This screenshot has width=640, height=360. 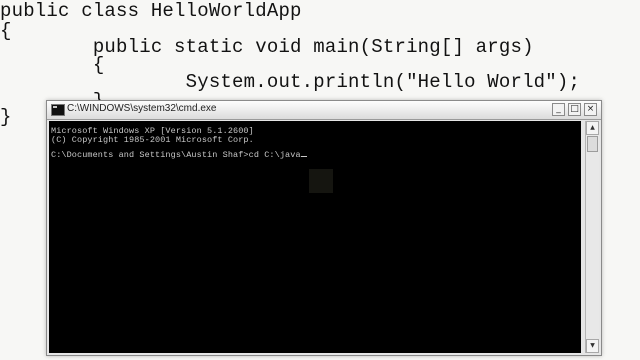 What do you see at coordinates (592, 128) in the screenshot?
I see `scroll-up-arrow-icon: ▲` at bounding box center [592, 128].